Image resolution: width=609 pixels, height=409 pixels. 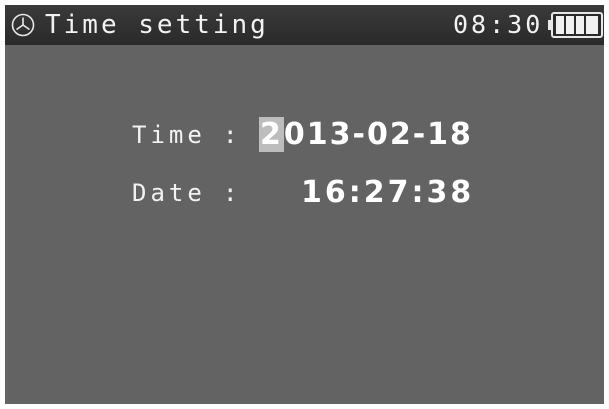 I want to click on clock-icon, so click(x=23, y=25).